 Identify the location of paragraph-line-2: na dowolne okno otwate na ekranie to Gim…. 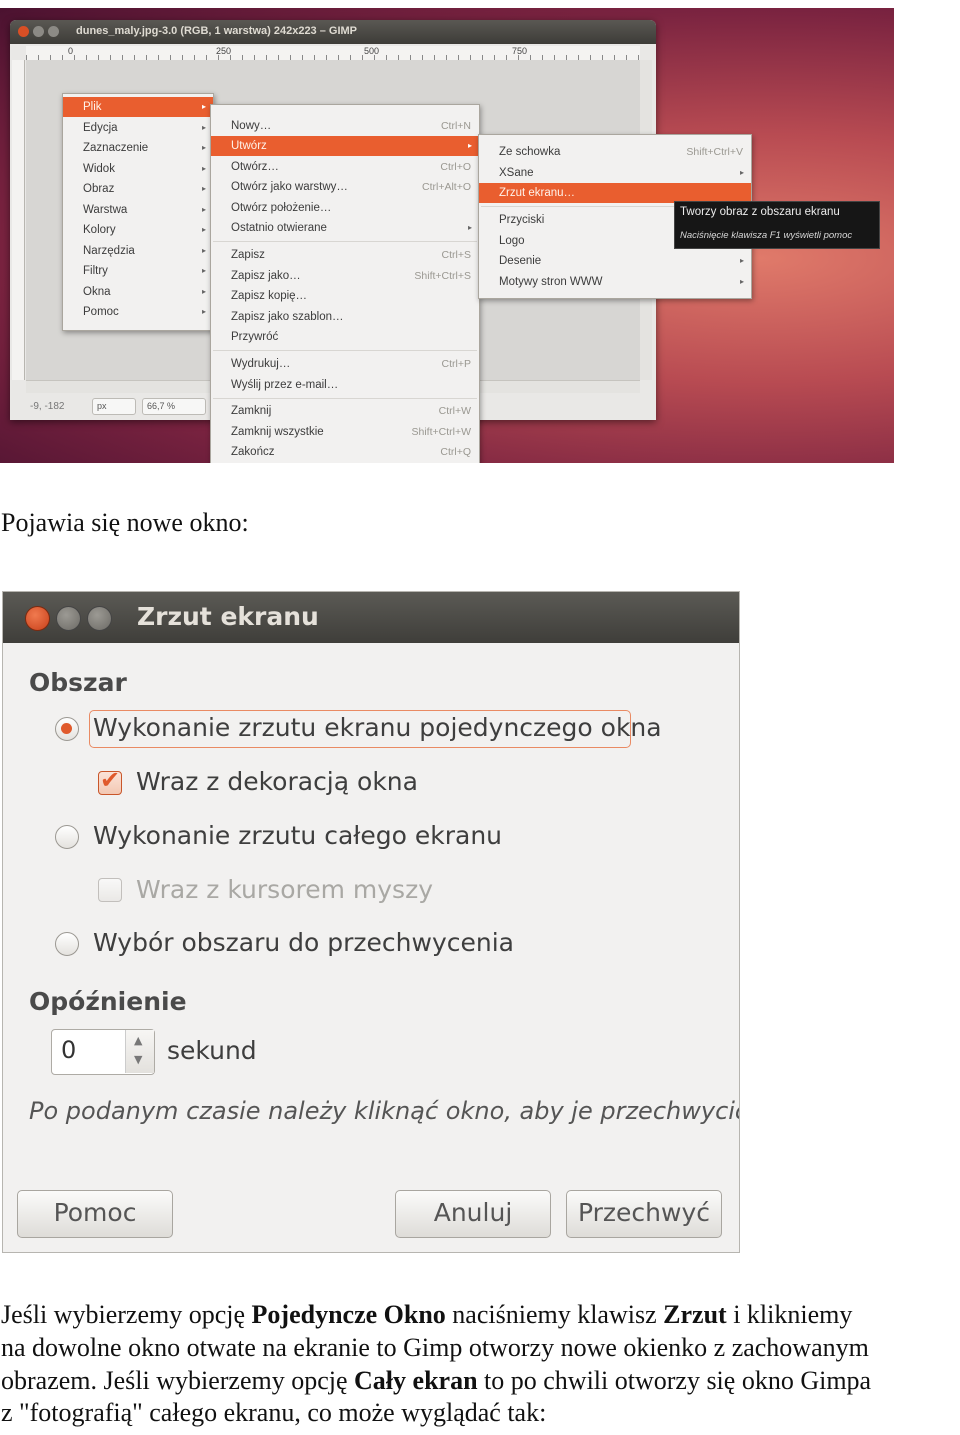
(435, 1347).